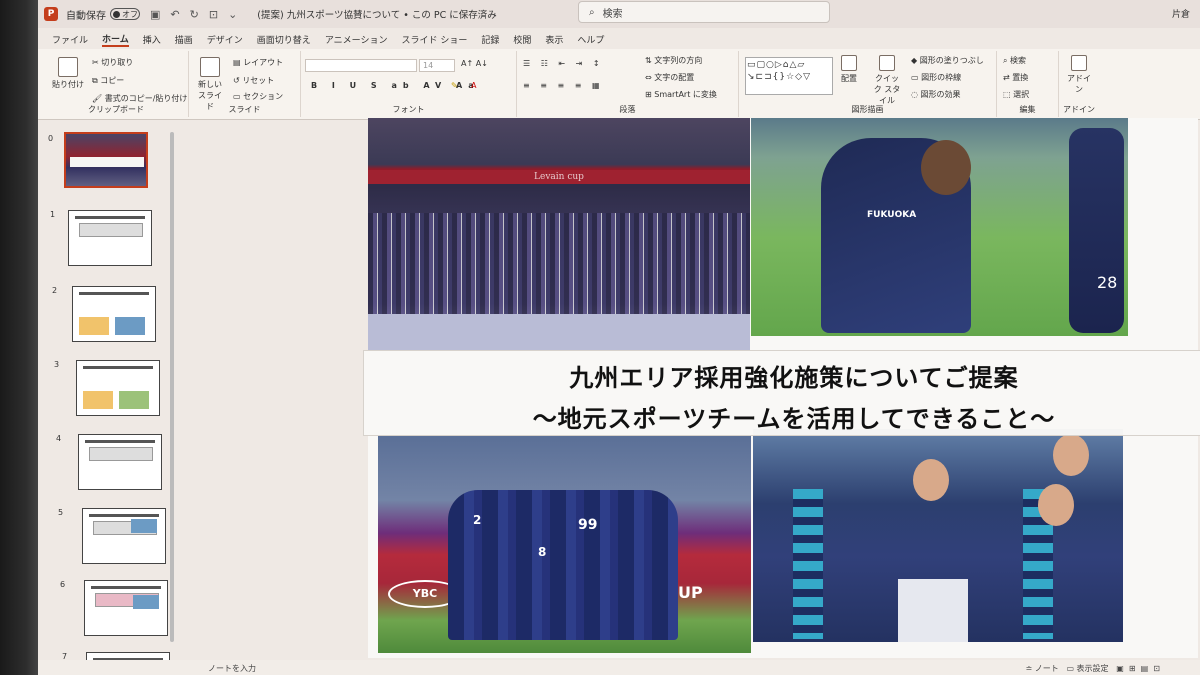  I want to click on teammate-figure, so click(1096, 230).